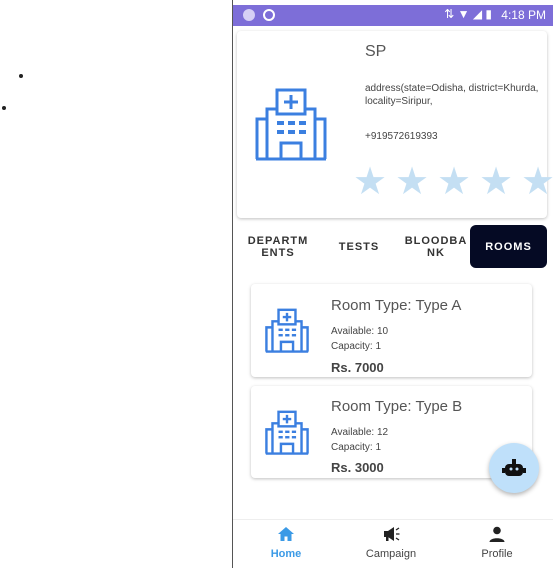 The height and width of the screenshot is (568, 553). I want to click on hospital-phone: +919572619393, so click(401, 136).